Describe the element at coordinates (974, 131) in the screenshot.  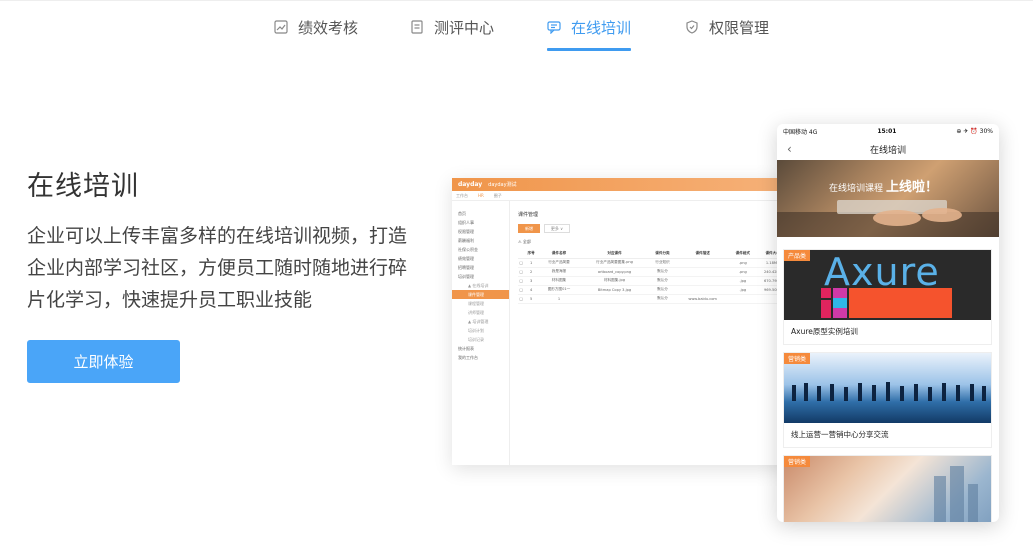
I see `battery-indicator: ⊕ ✈ ⏰ 30%` at that location.